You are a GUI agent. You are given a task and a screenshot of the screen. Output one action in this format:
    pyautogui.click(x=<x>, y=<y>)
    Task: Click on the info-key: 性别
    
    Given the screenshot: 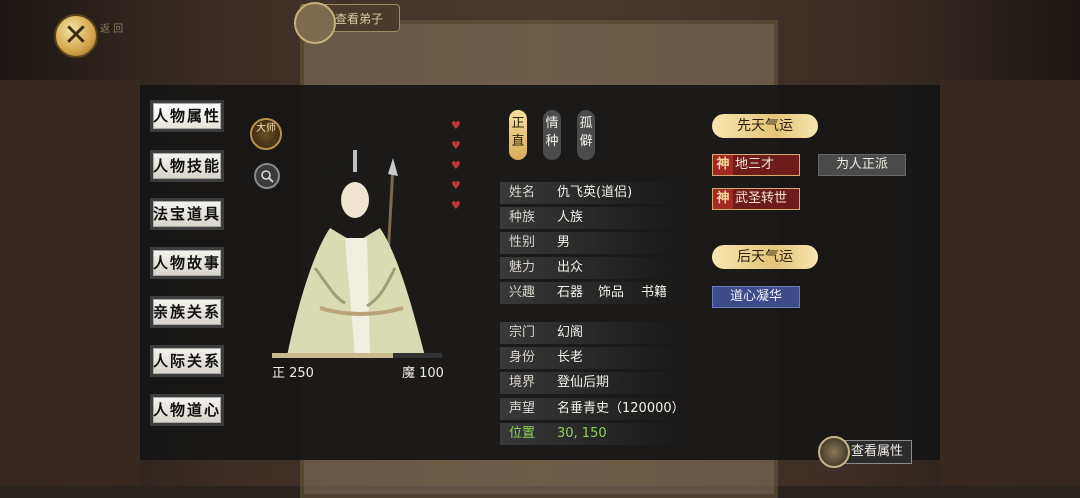 What is the action you would take?
    pyautogui.click(x=522, y=242)
    